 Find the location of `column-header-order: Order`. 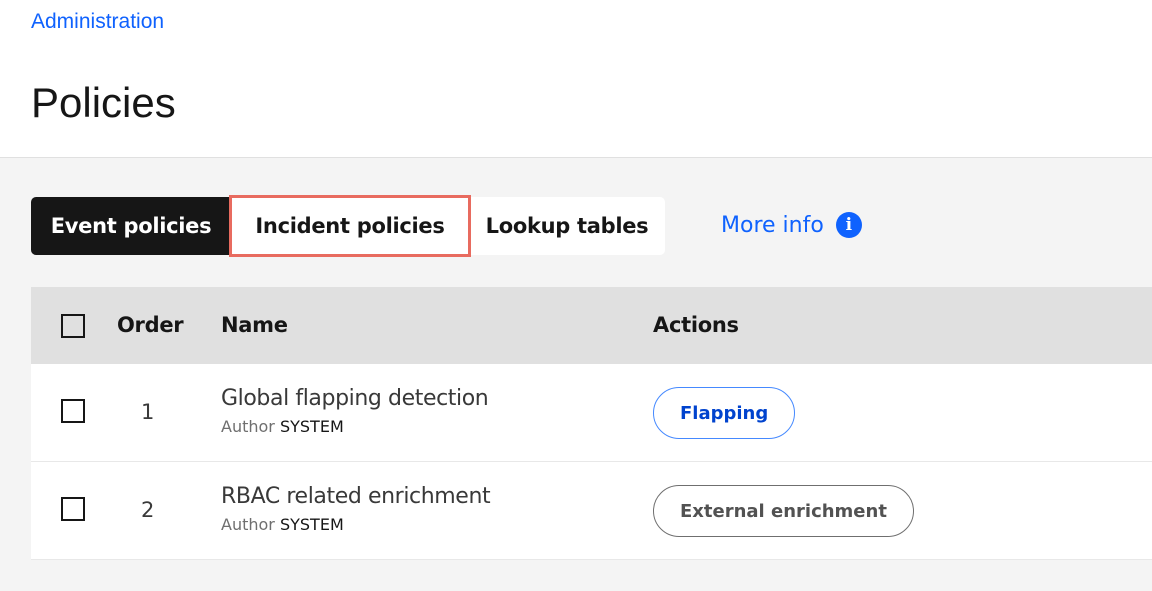

column-header-order: Order is located at coordinates (150, 325).